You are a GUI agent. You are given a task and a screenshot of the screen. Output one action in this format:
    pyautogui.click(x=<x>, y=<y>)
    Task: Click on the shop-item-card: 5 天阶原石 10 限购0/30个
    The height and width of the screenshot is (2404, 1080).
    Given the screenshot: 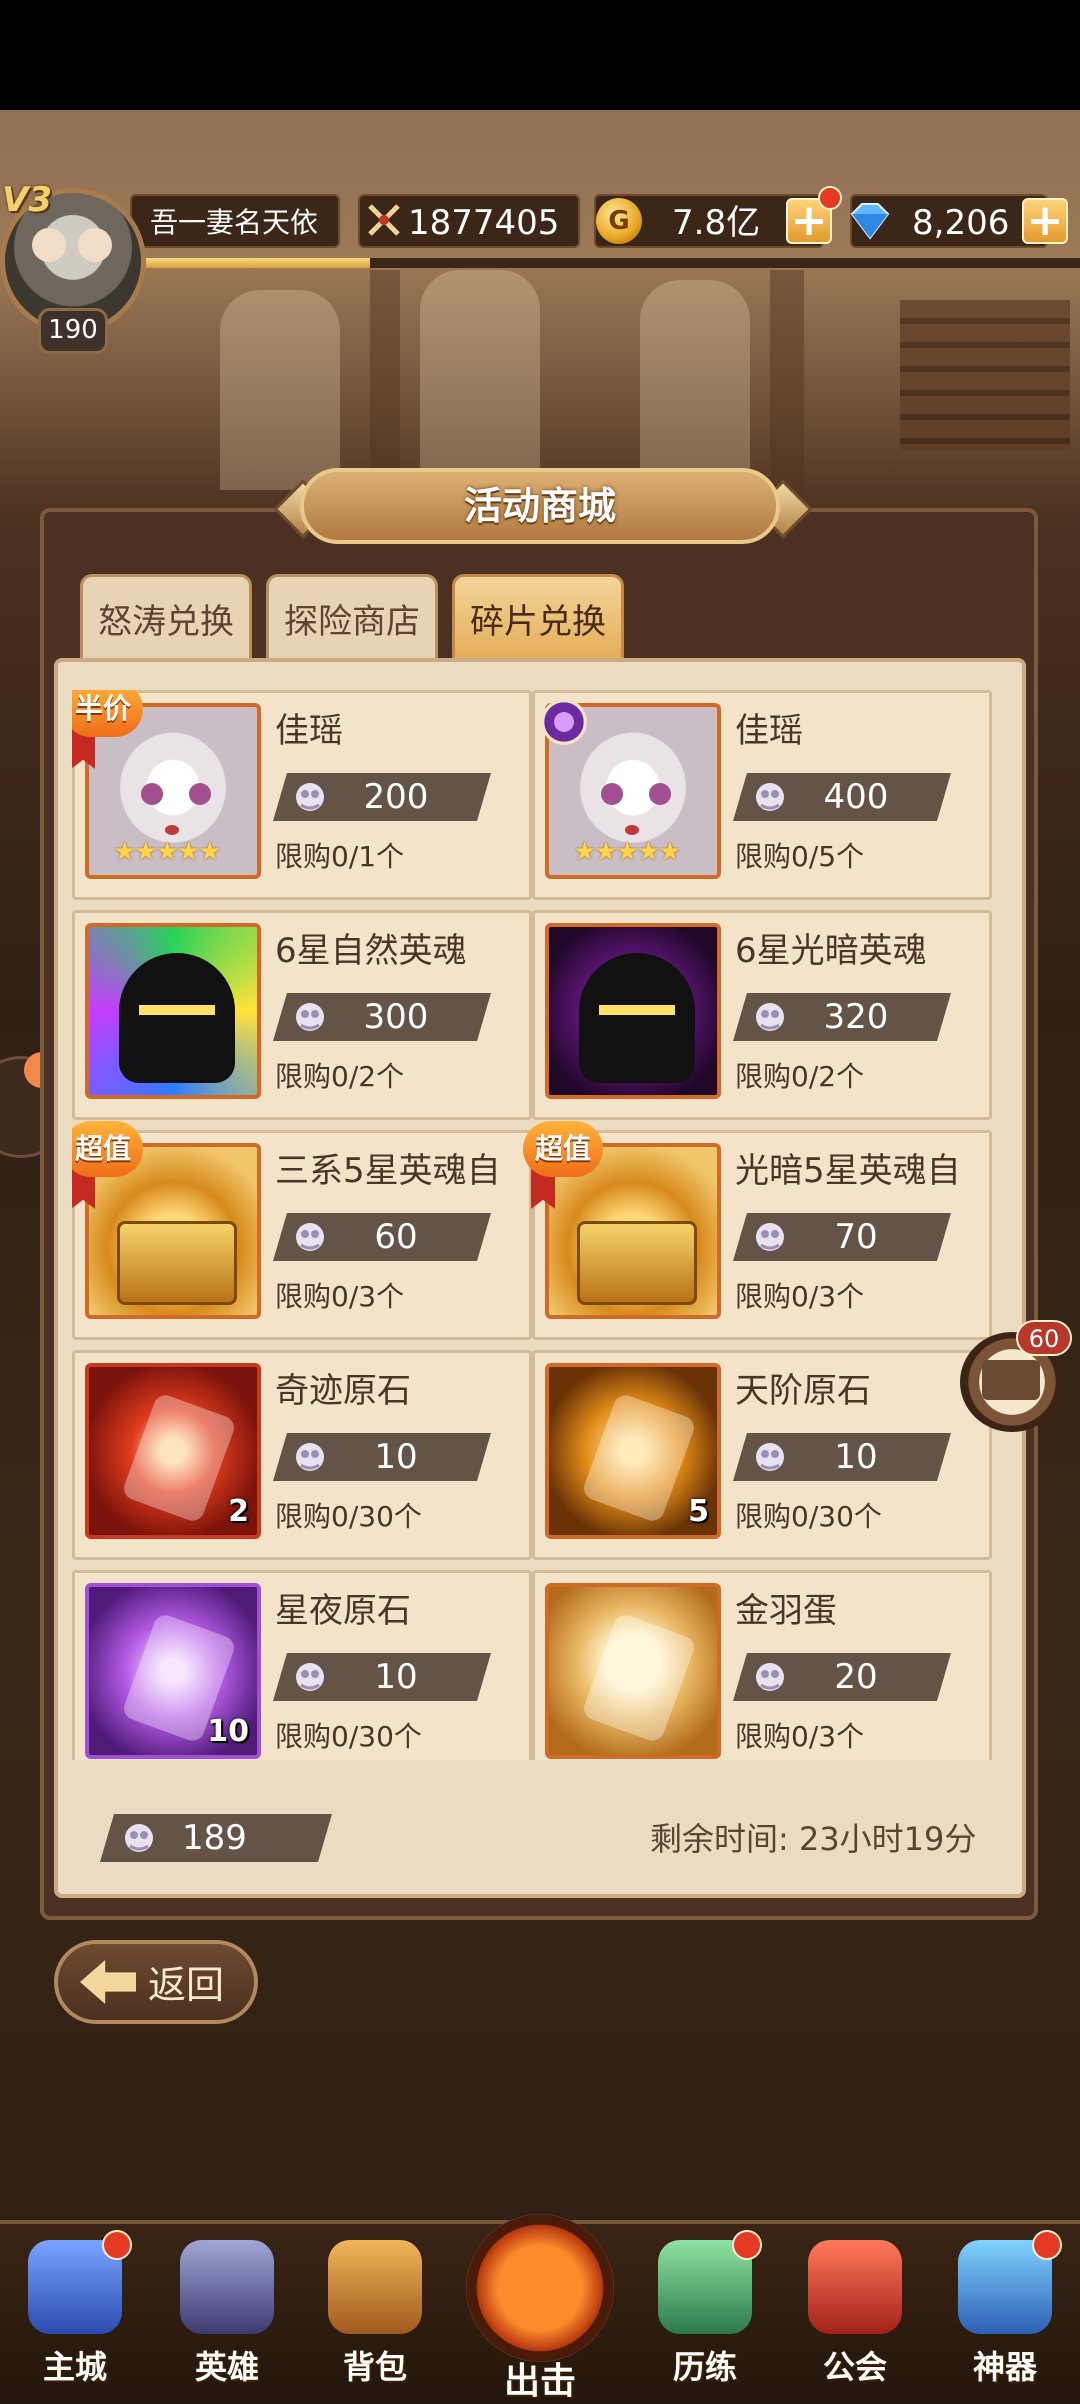 What is the action you would take?
    pyautogui.click(x=762, y=1455)
    